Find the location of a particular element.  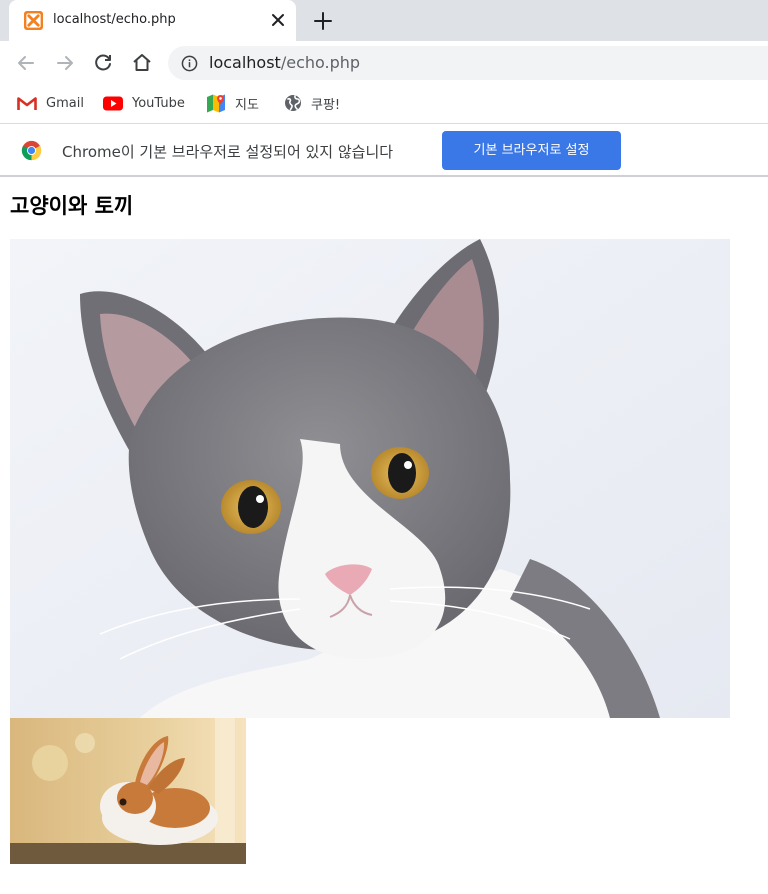

forward-icon is located at coordinates (65, 63).